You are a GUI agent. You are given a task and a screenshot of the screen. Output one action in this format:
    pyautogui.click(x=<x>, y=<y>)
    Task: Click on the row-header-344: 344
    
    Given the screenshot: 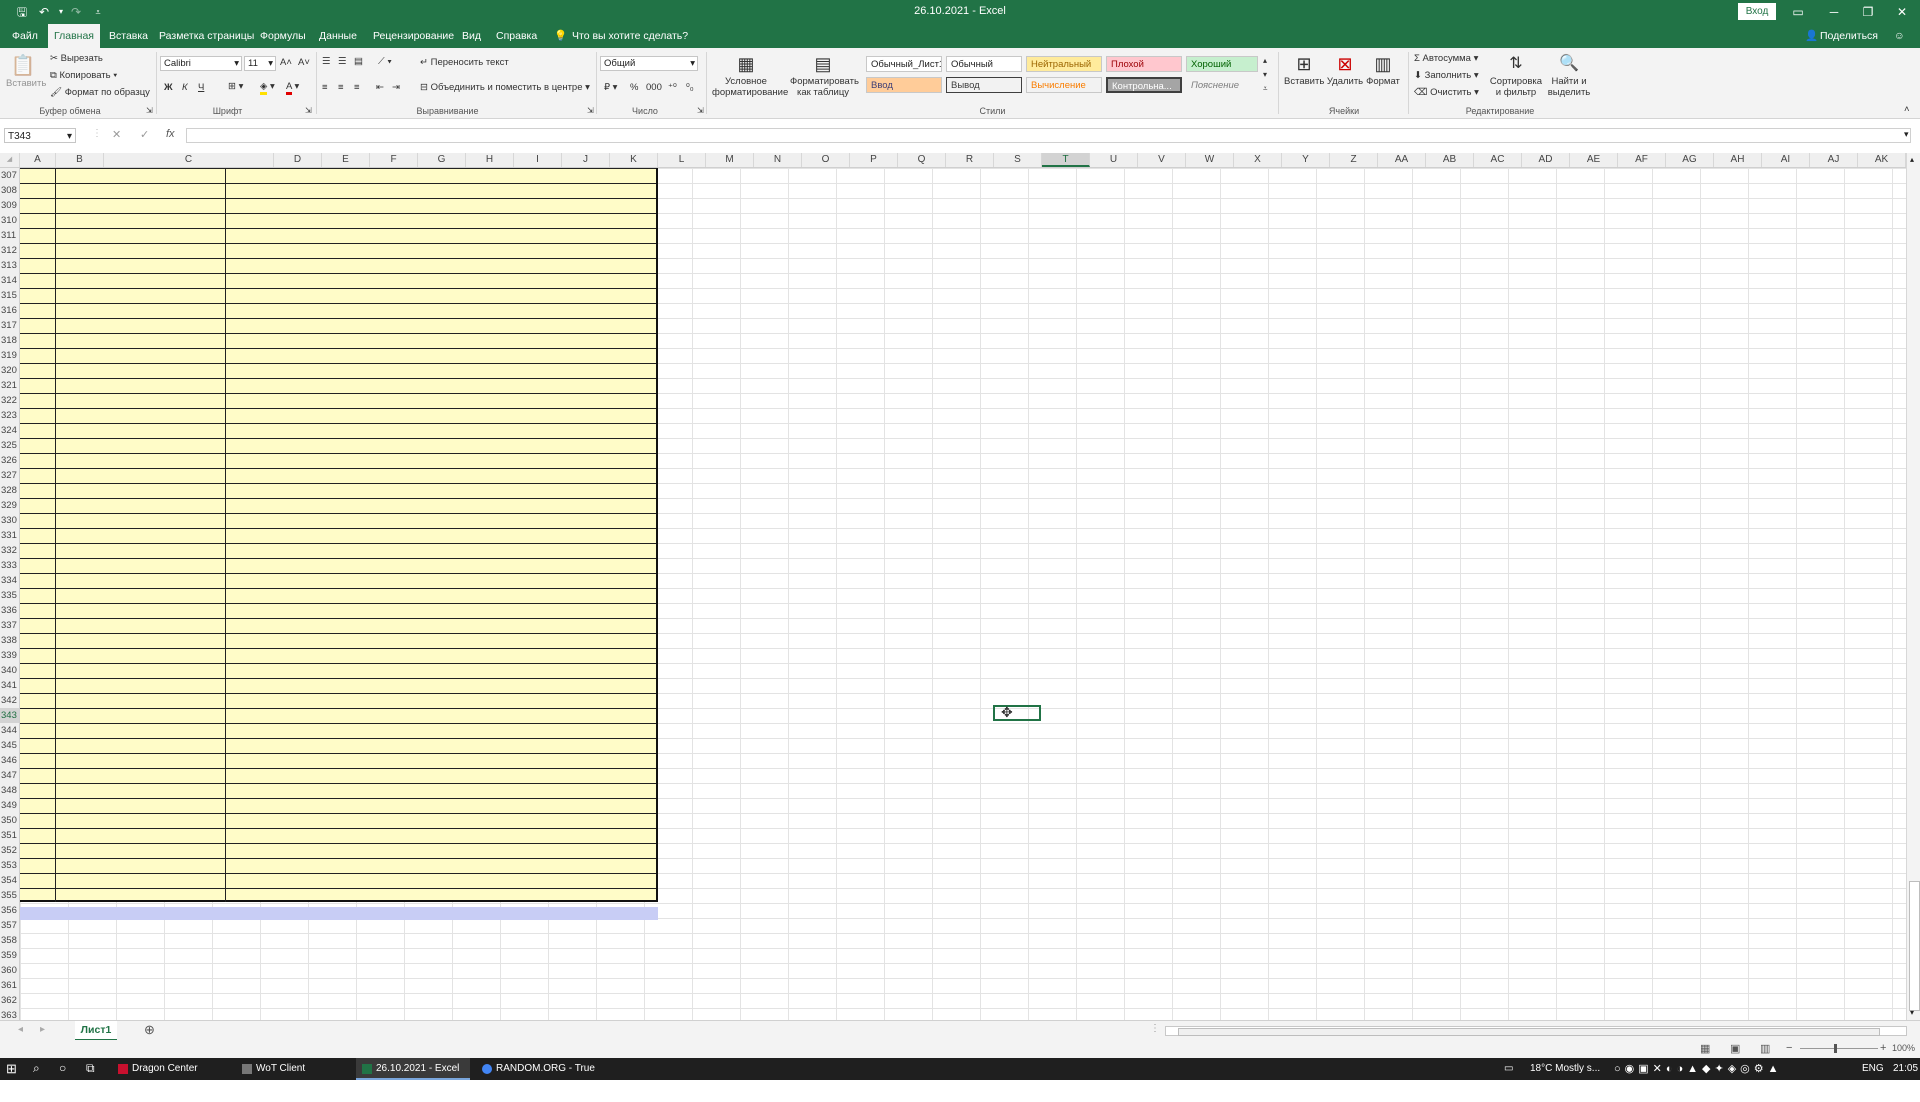 What is the action you would take?
    pyautogui.click(x=9, y=730)
    